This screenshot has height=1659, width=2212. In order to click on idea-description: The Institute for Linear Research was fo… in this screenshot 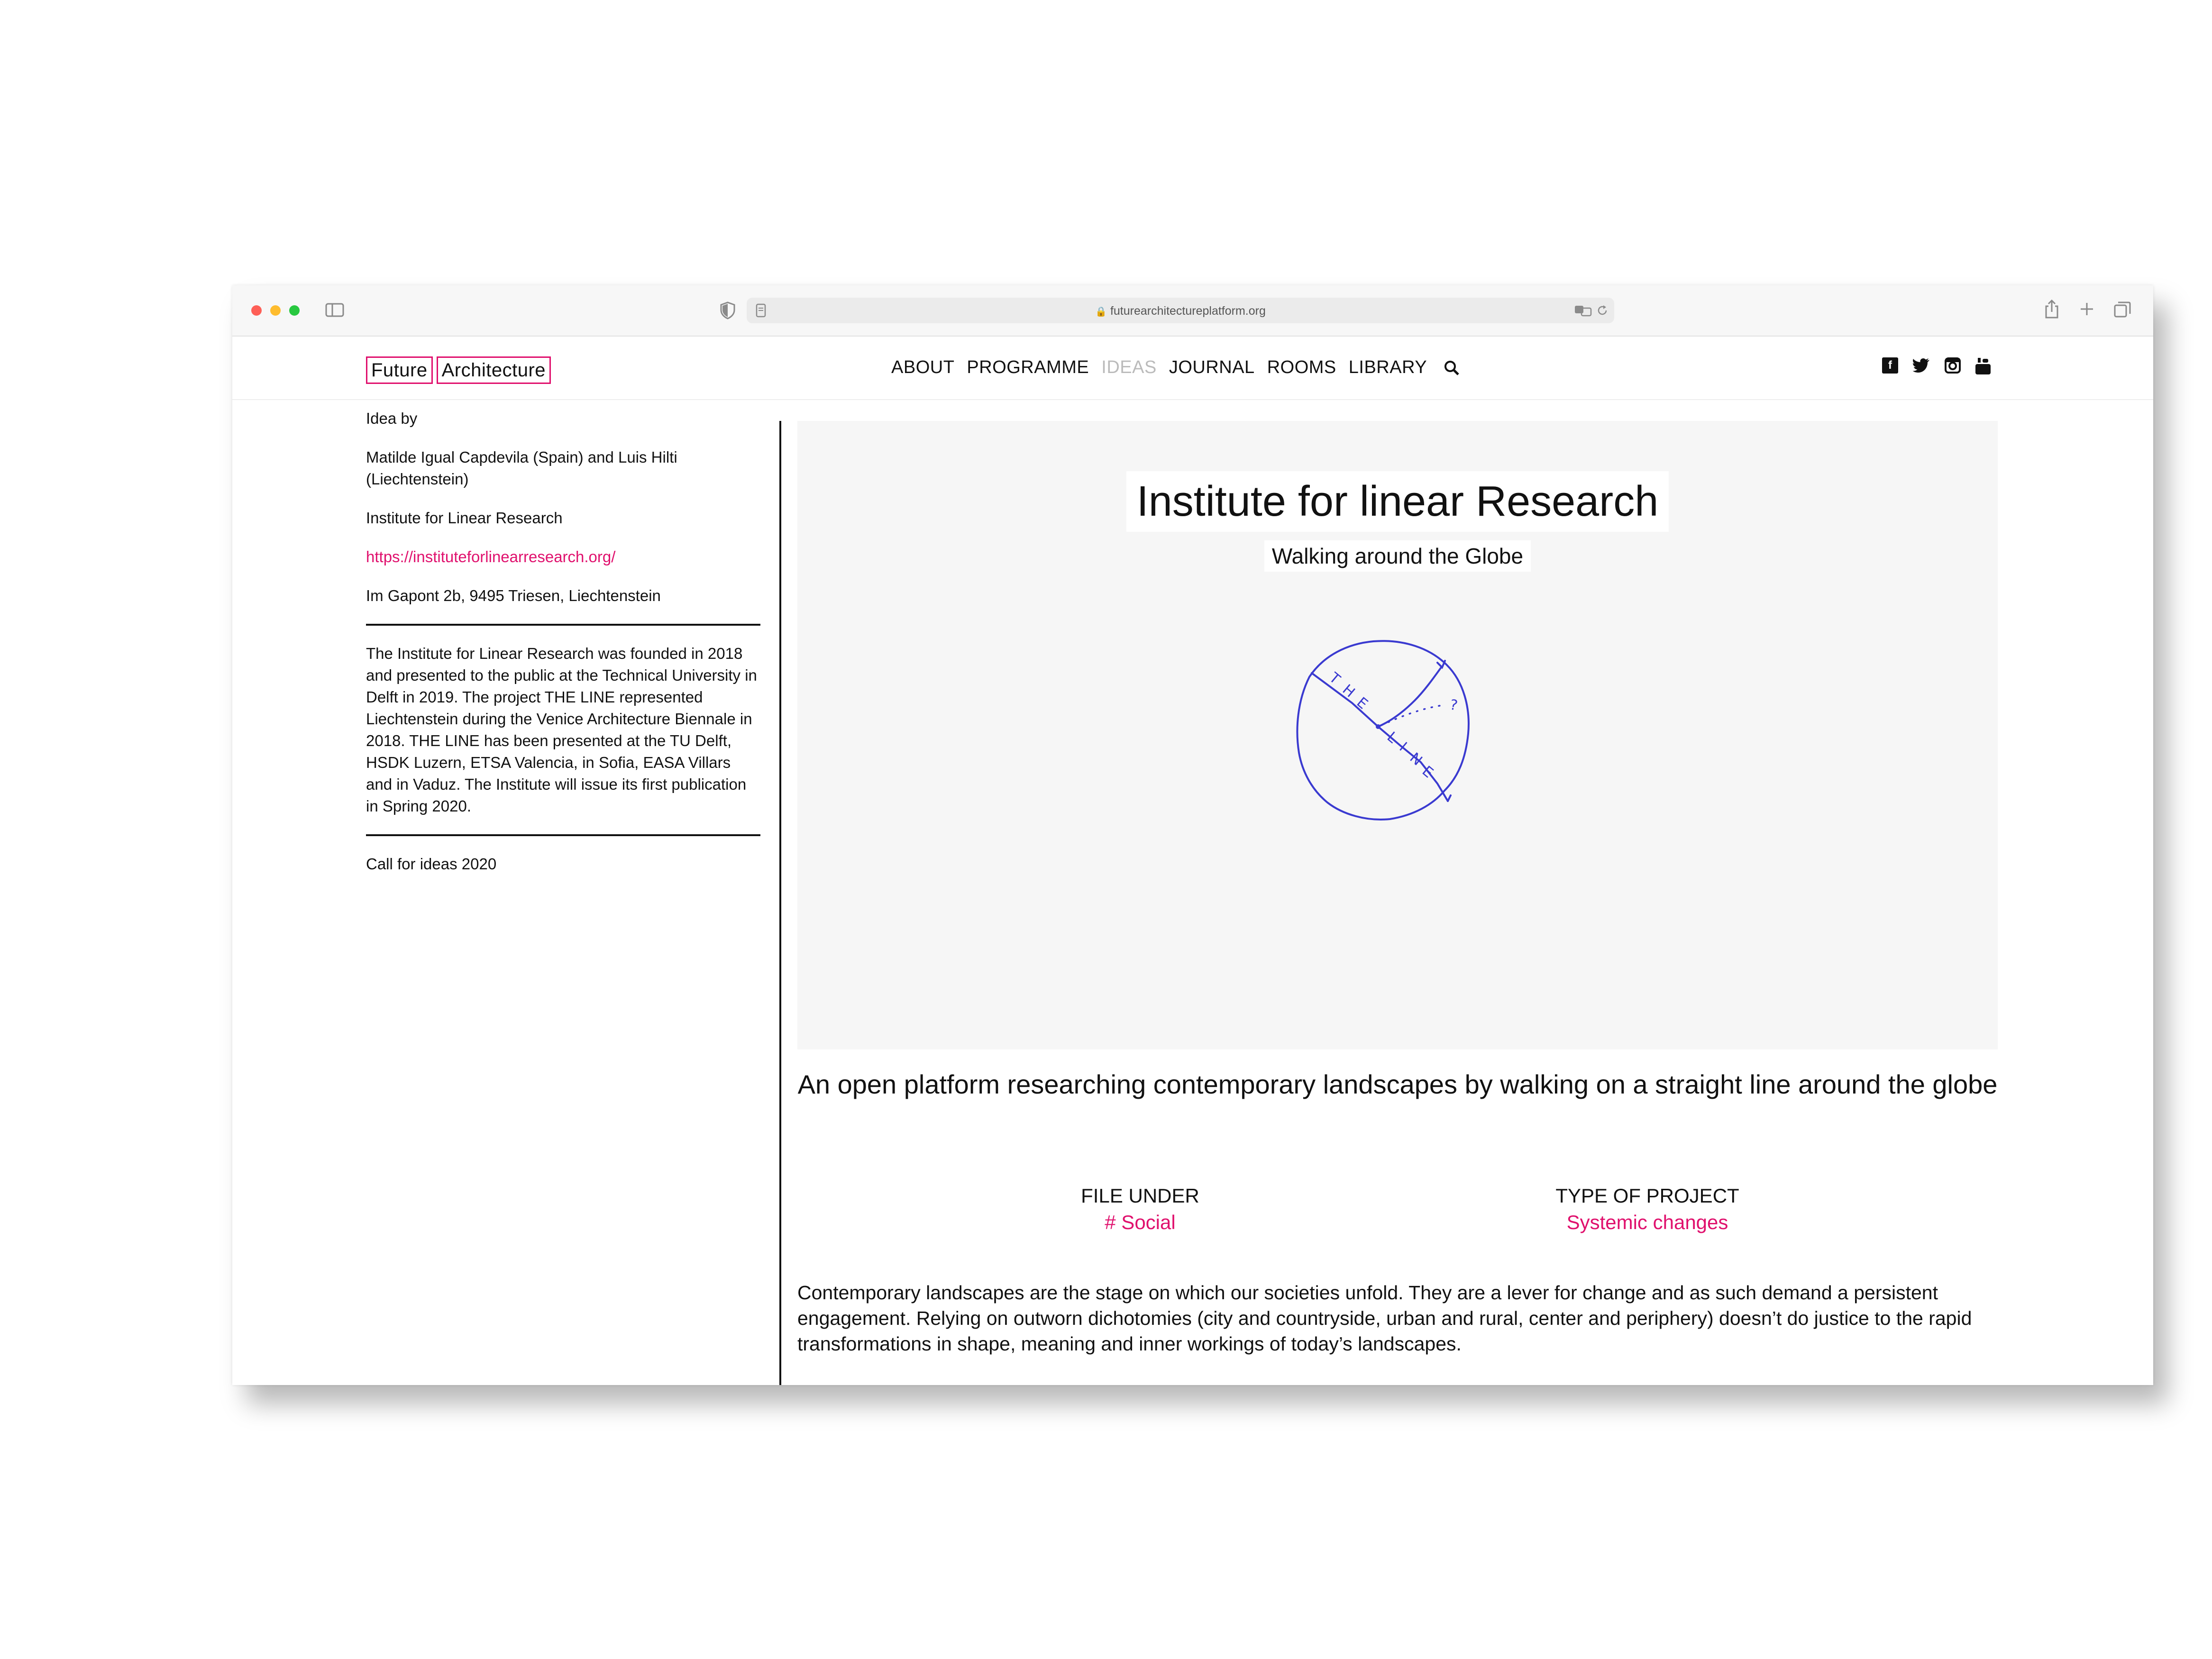, I will do `click(561, 730)`.